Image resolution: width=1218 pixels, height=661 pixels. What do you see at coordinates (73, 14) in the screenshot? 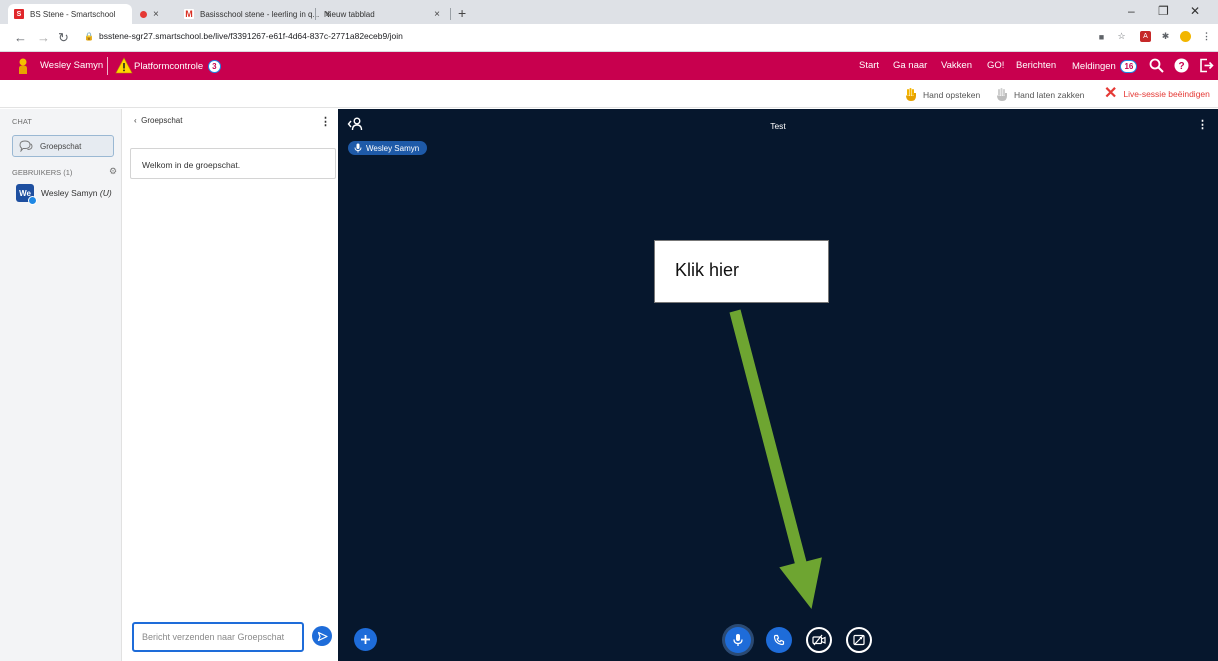
I see `tab-title: BS Stene - Smartschool` at bounding box center [73, 14].